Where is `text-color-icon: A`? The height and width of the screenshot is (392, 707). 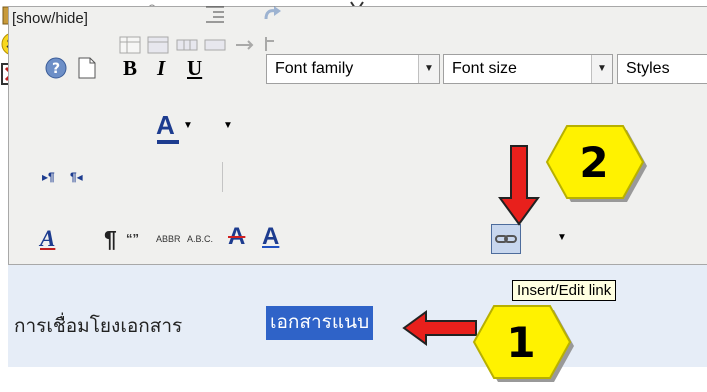
text-color-icon: A is located at coordinates (165, 125).